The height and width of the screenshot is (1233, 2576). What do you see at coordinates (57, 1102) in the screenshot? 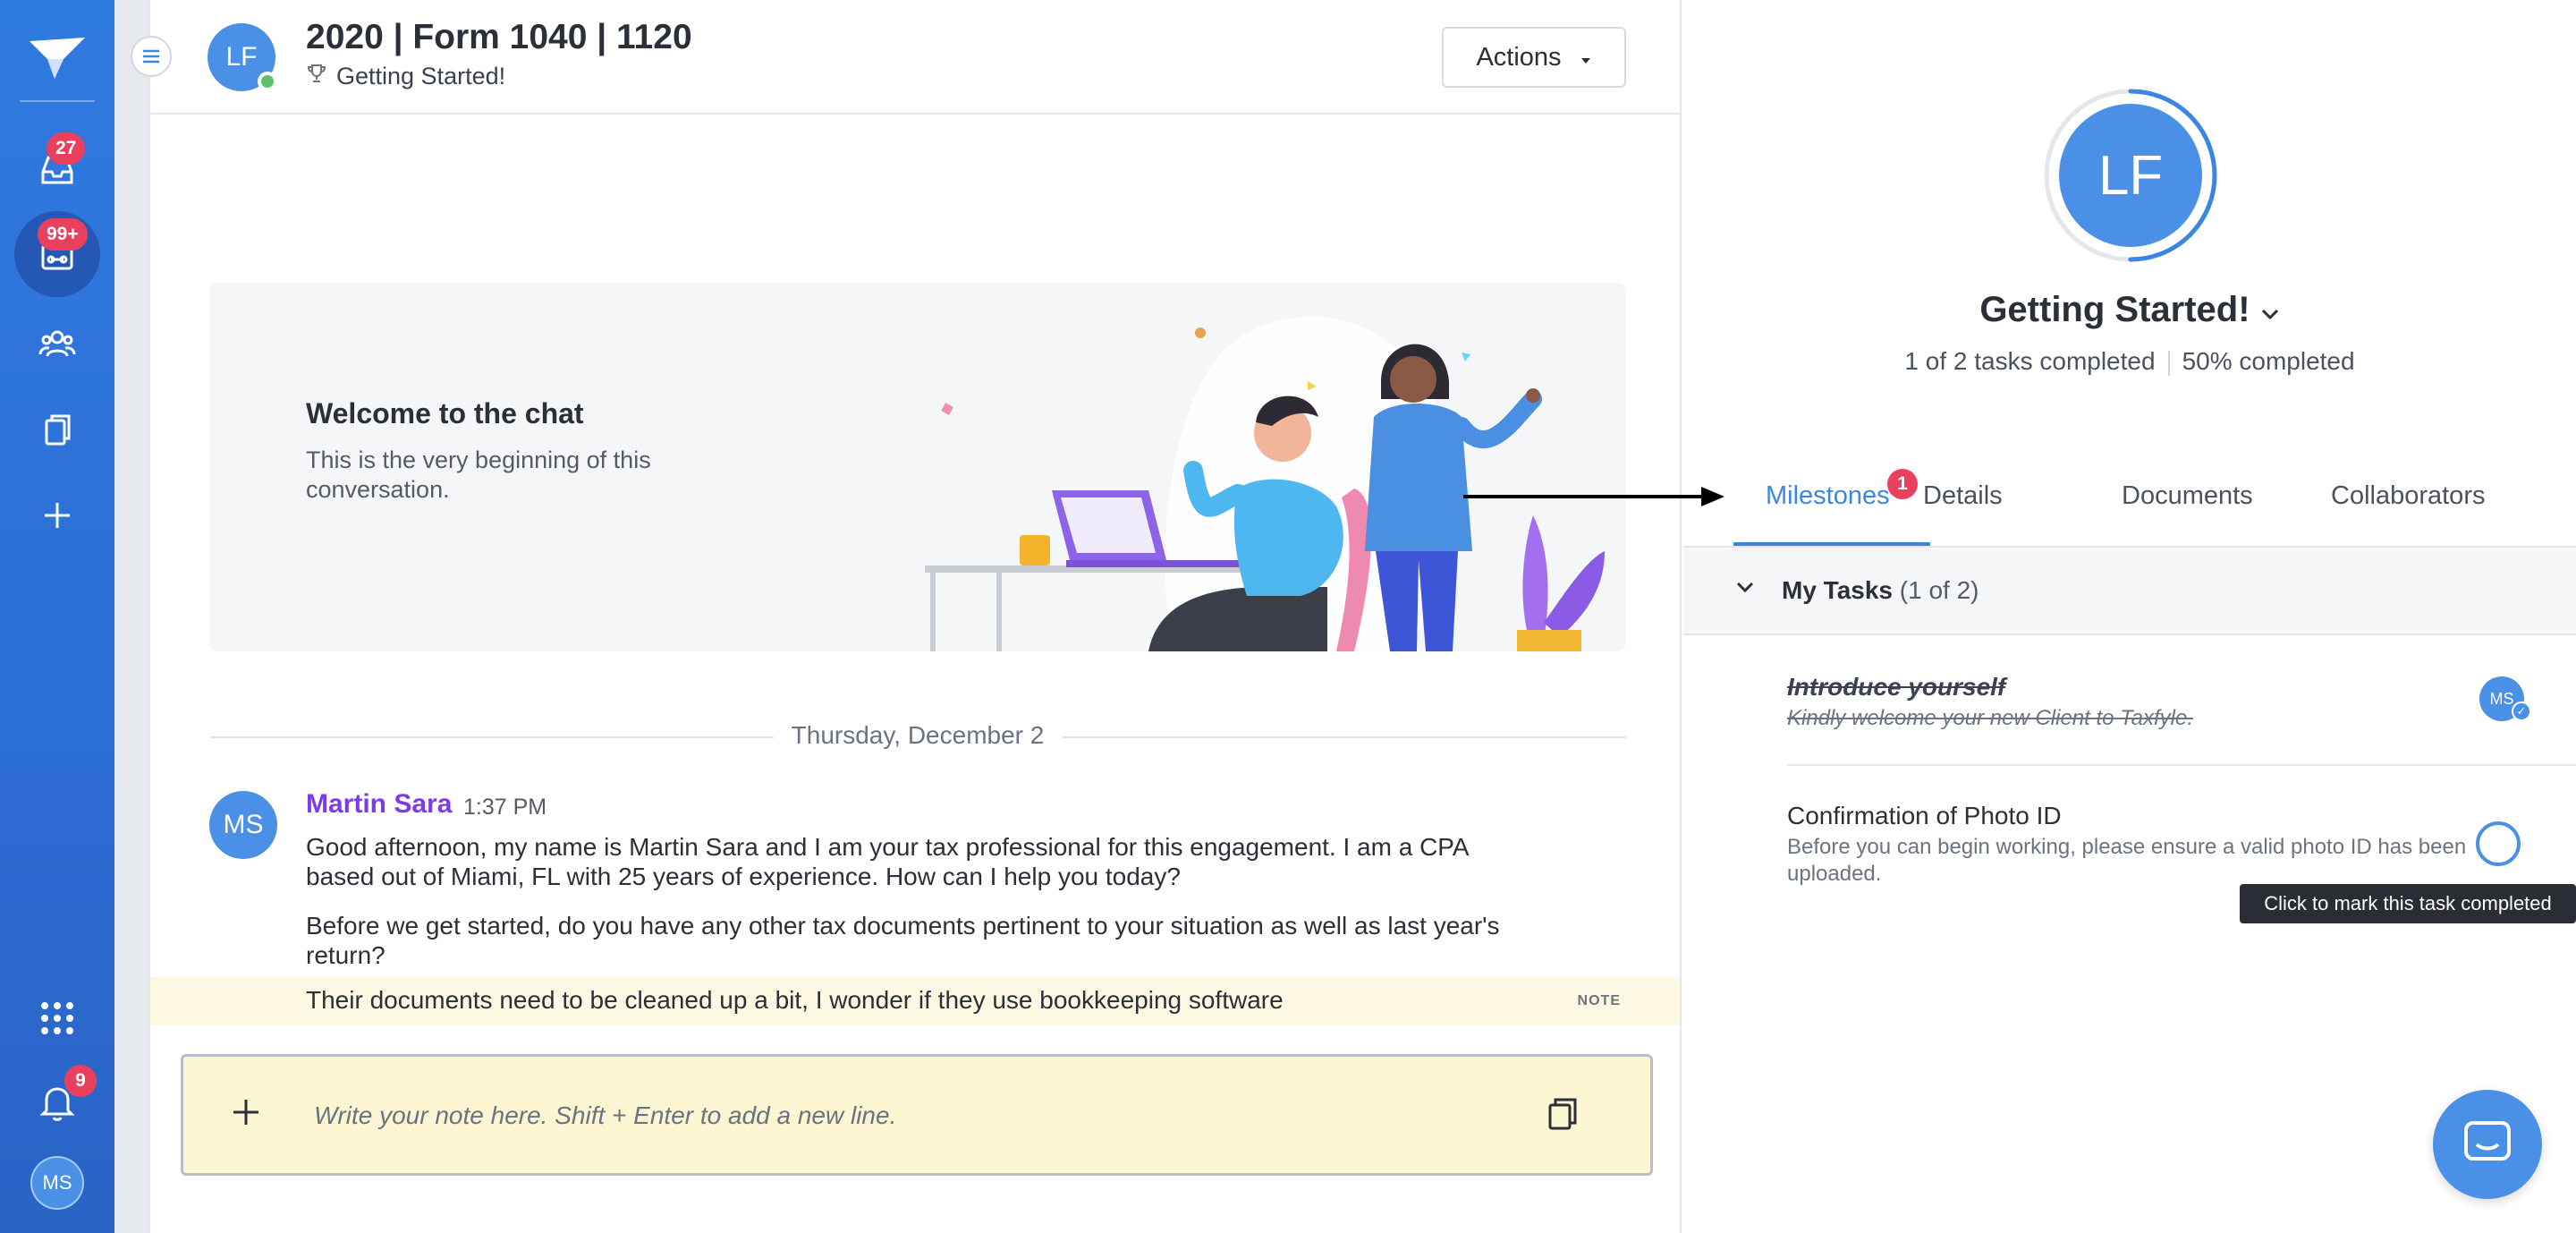
I see `bell-icon` at bounding box center [57, 1102].